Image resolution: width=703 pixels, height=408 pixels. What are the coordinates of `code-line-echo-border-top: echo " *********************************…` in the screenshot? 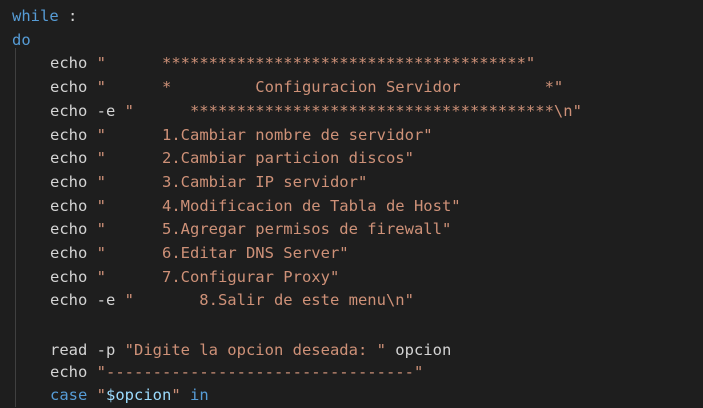 It's located at (293, 63).